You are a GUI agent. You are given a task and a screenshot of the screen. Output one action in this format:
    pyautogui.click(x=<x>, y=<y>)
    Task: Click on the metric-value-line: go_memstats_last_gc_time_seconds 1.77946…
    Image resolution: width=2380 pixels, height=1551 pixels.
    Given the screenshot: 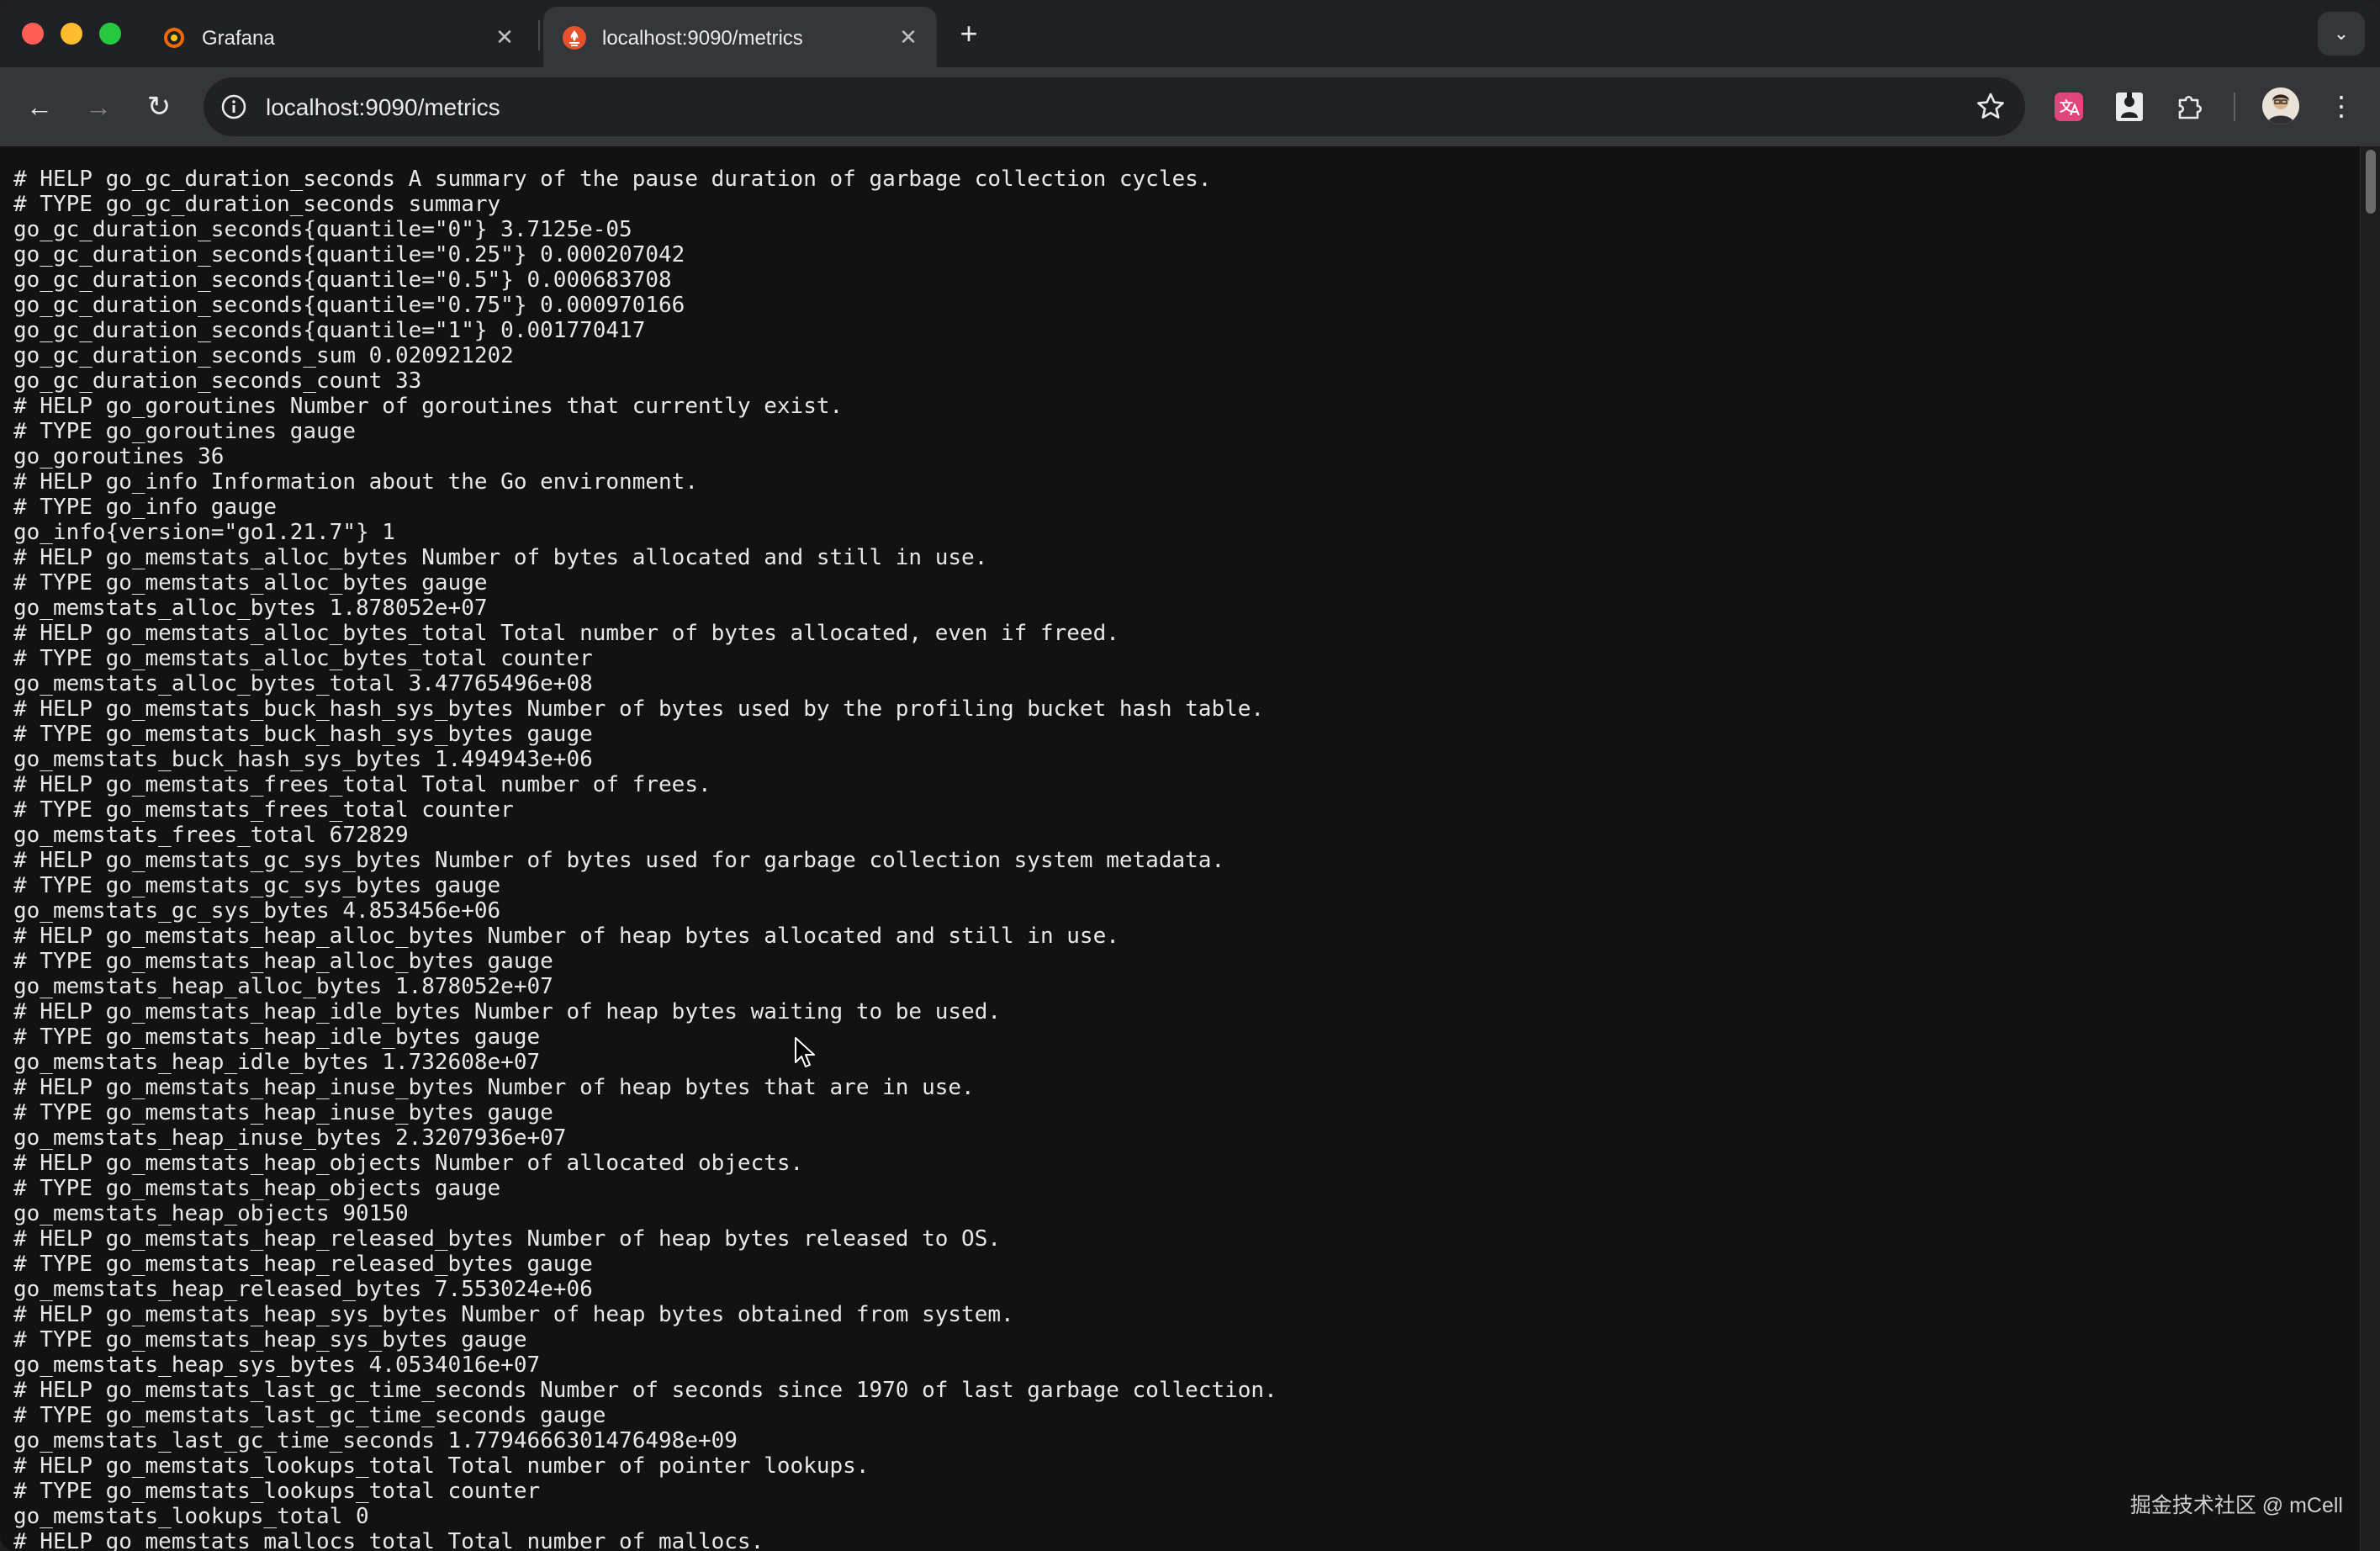 What is the action you would take?
    pyautogui.click(x=375, y=1440)
    